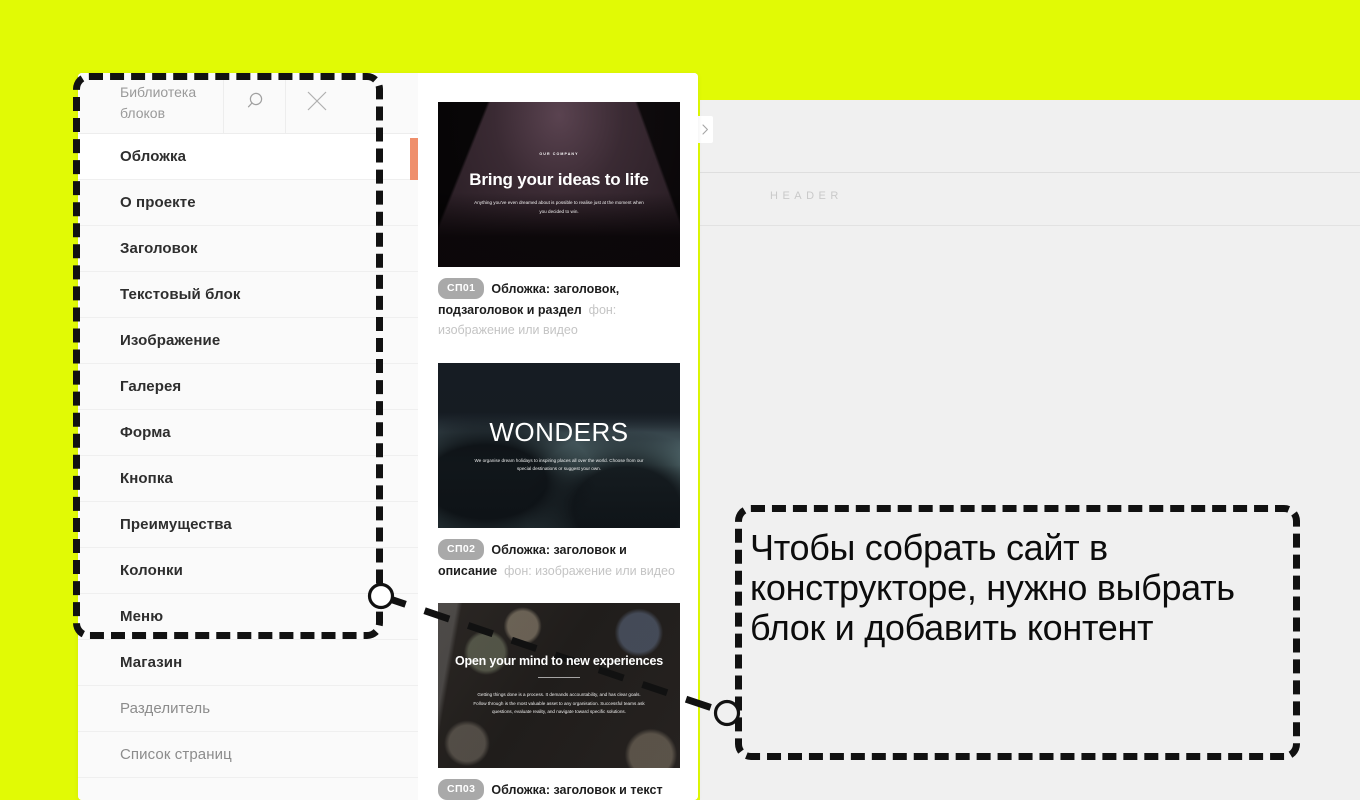 This screenshot has width=1360, height=800. Describe the element at coordinates (559, 154) in the screenshot. I see `thumbnail-eyebrow: OUR COMPANY` at that location.